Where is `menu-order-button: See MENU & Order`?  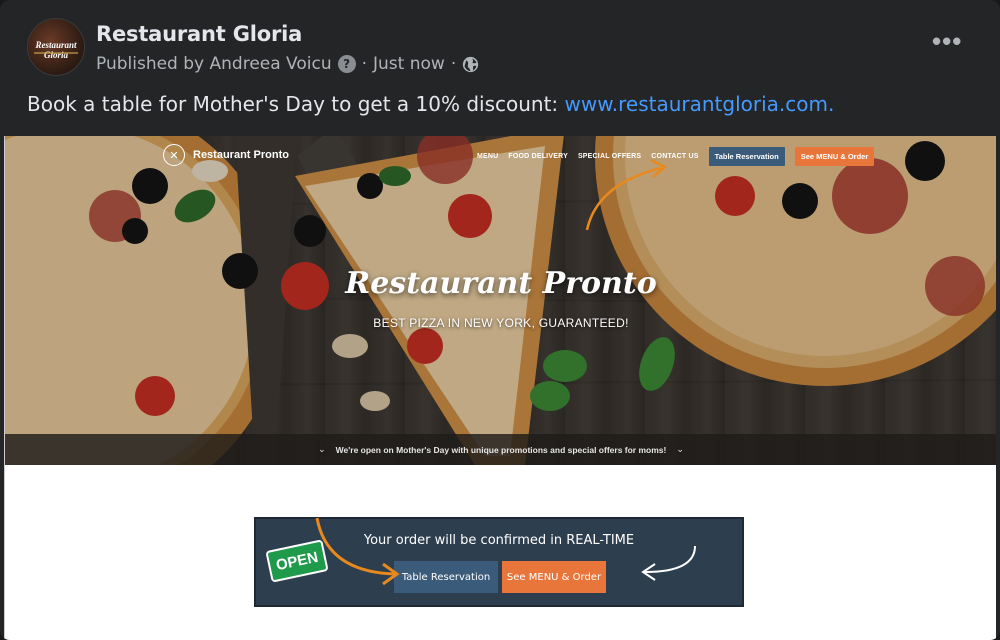 menu-order-button: See MENU & Order is located at coordinates (554, 577).